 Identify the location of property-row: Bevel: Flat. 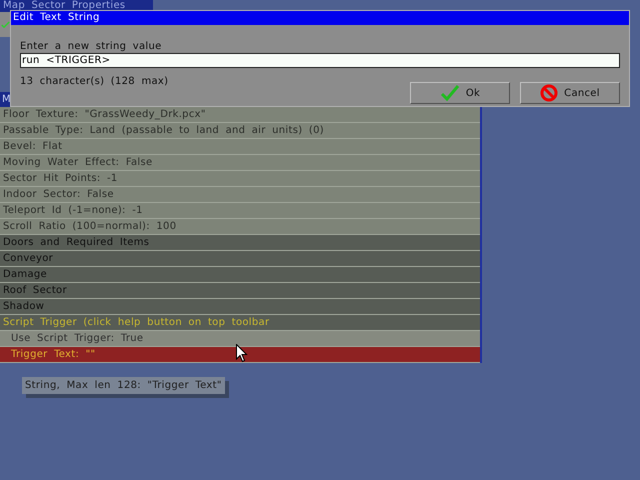
(240, 147).